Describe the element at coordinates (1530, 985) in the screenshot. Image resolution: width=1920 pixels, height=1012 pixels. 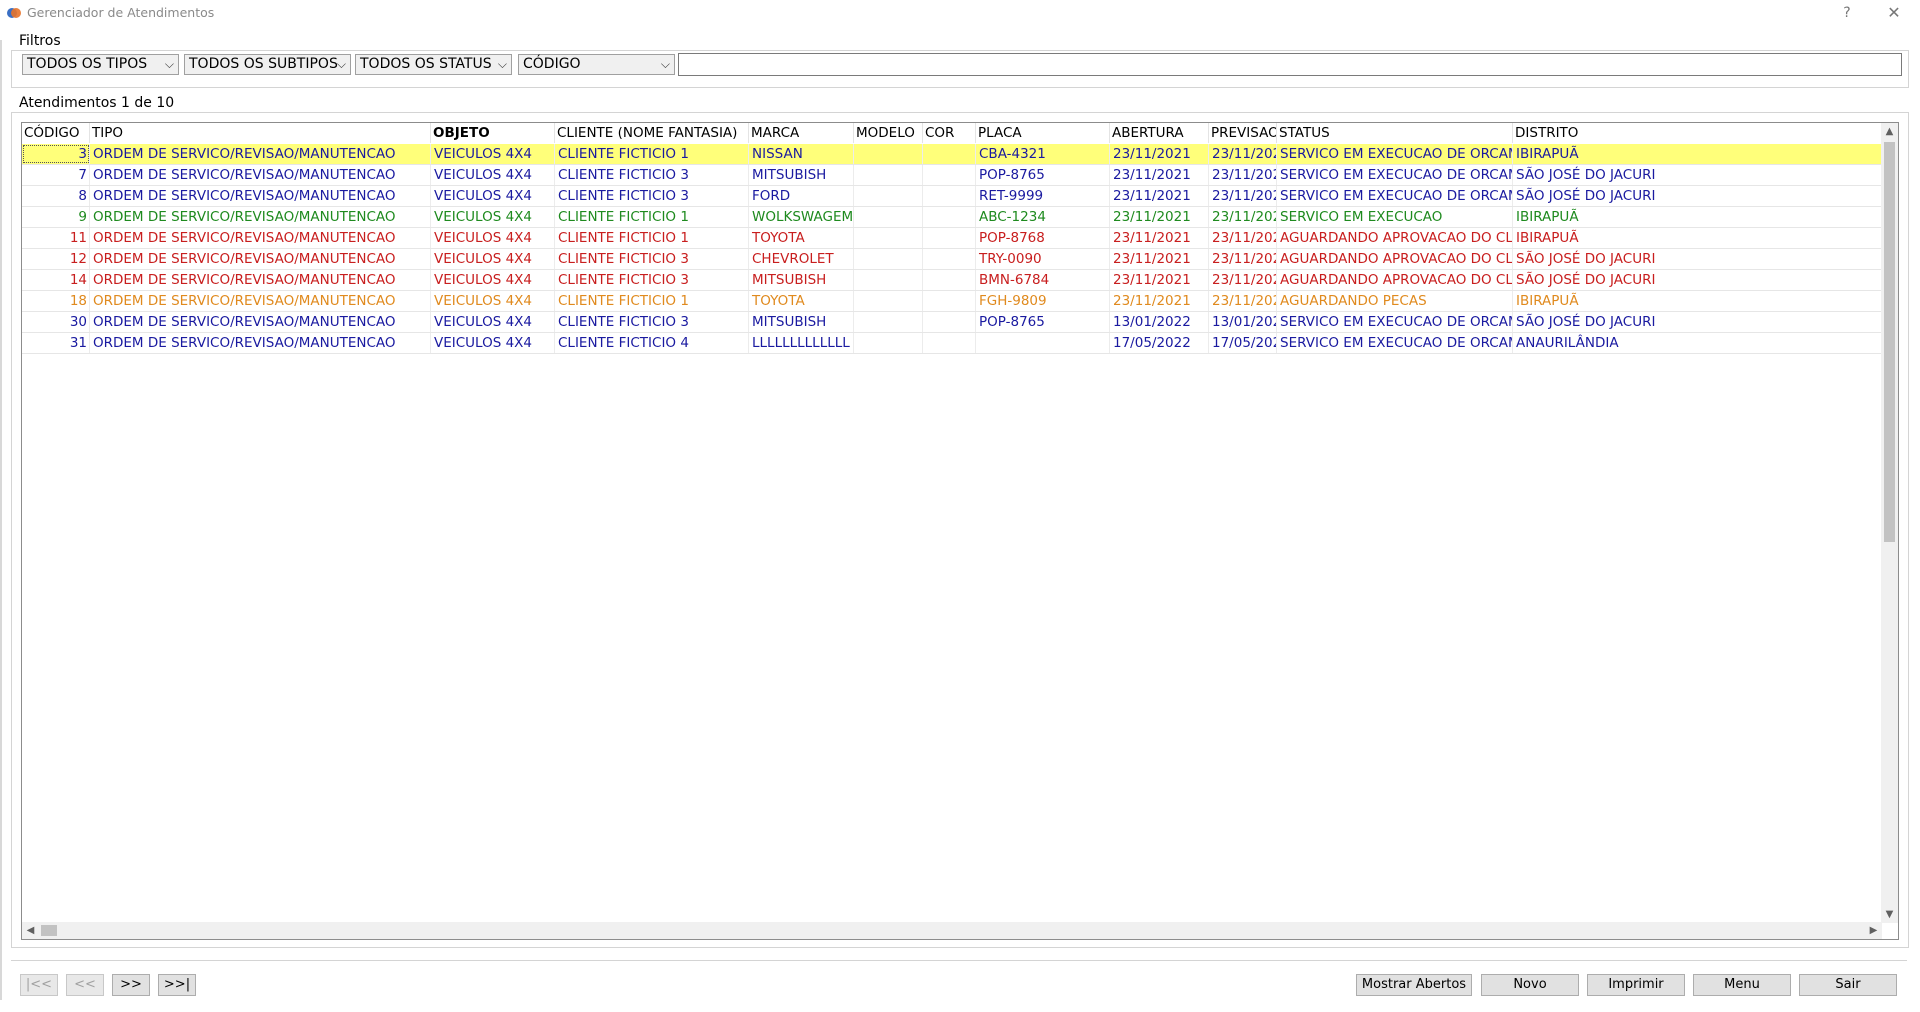
I see `novo-button: Novo` at that location.